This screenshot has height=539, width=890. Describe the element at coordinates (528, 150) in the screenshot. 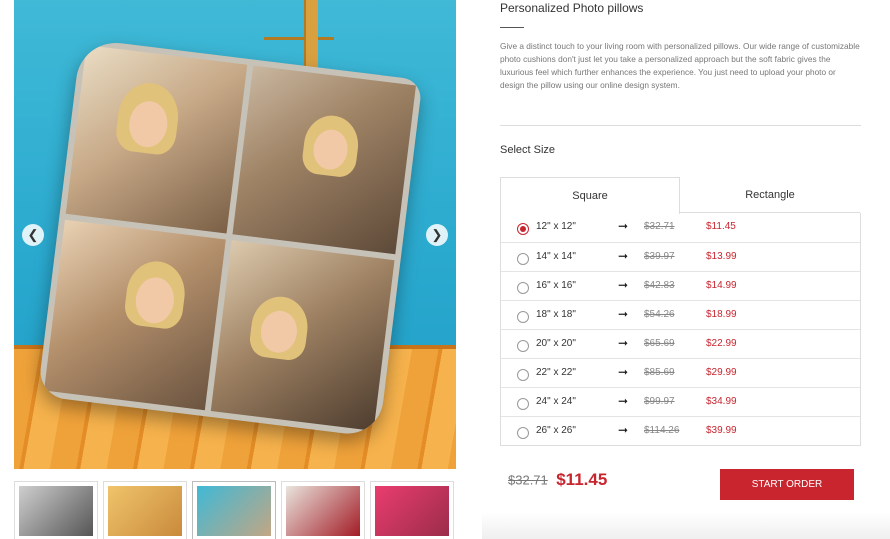

I see `select-size-label: Select Size` at that location.